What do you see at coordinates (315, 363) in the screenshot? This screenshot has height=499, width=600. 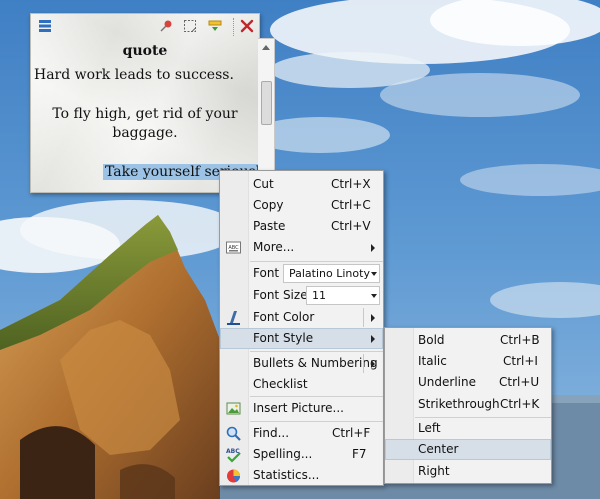 I see `menu-label: Bullets & Numbering` at bounding box center [315, 363].